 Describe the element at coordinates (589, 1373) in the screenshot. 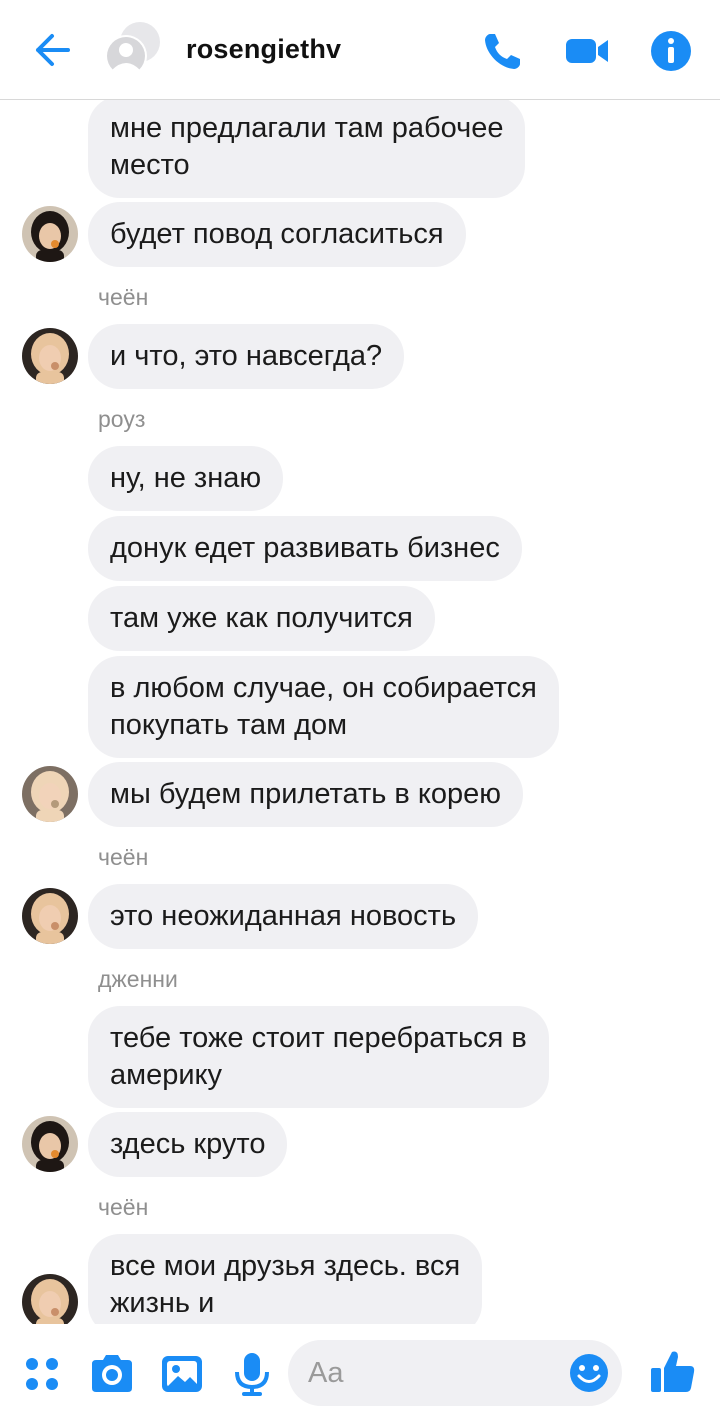

I see `emoji-icon` at that location.